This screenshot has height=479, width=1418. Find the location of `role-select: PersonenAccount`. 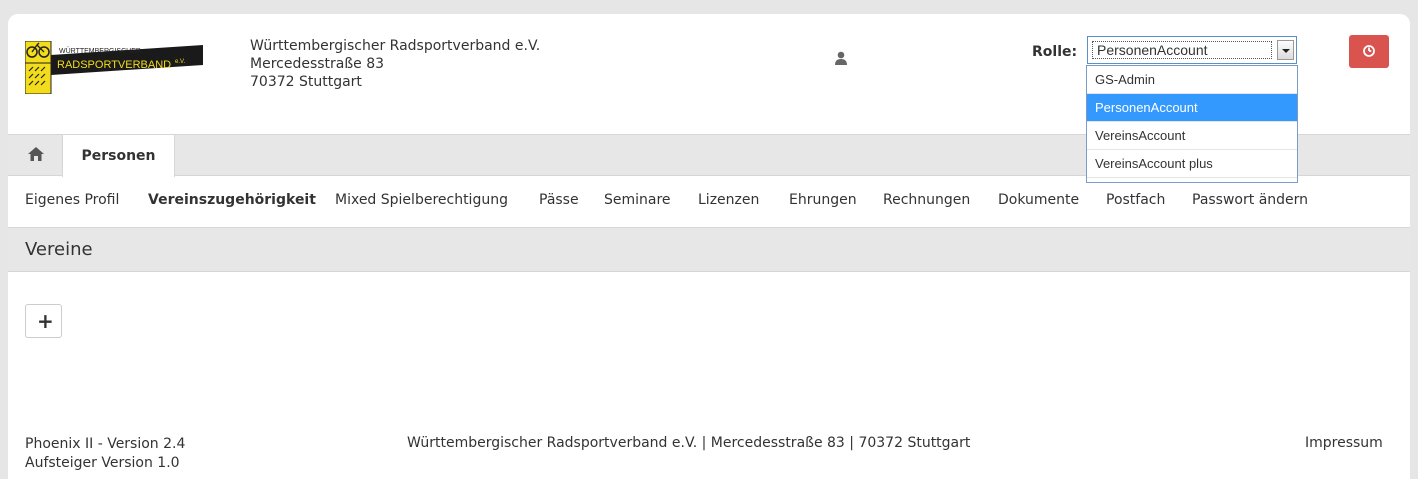

role-select: PersonenAccount is located at coordinates (1192, 50).